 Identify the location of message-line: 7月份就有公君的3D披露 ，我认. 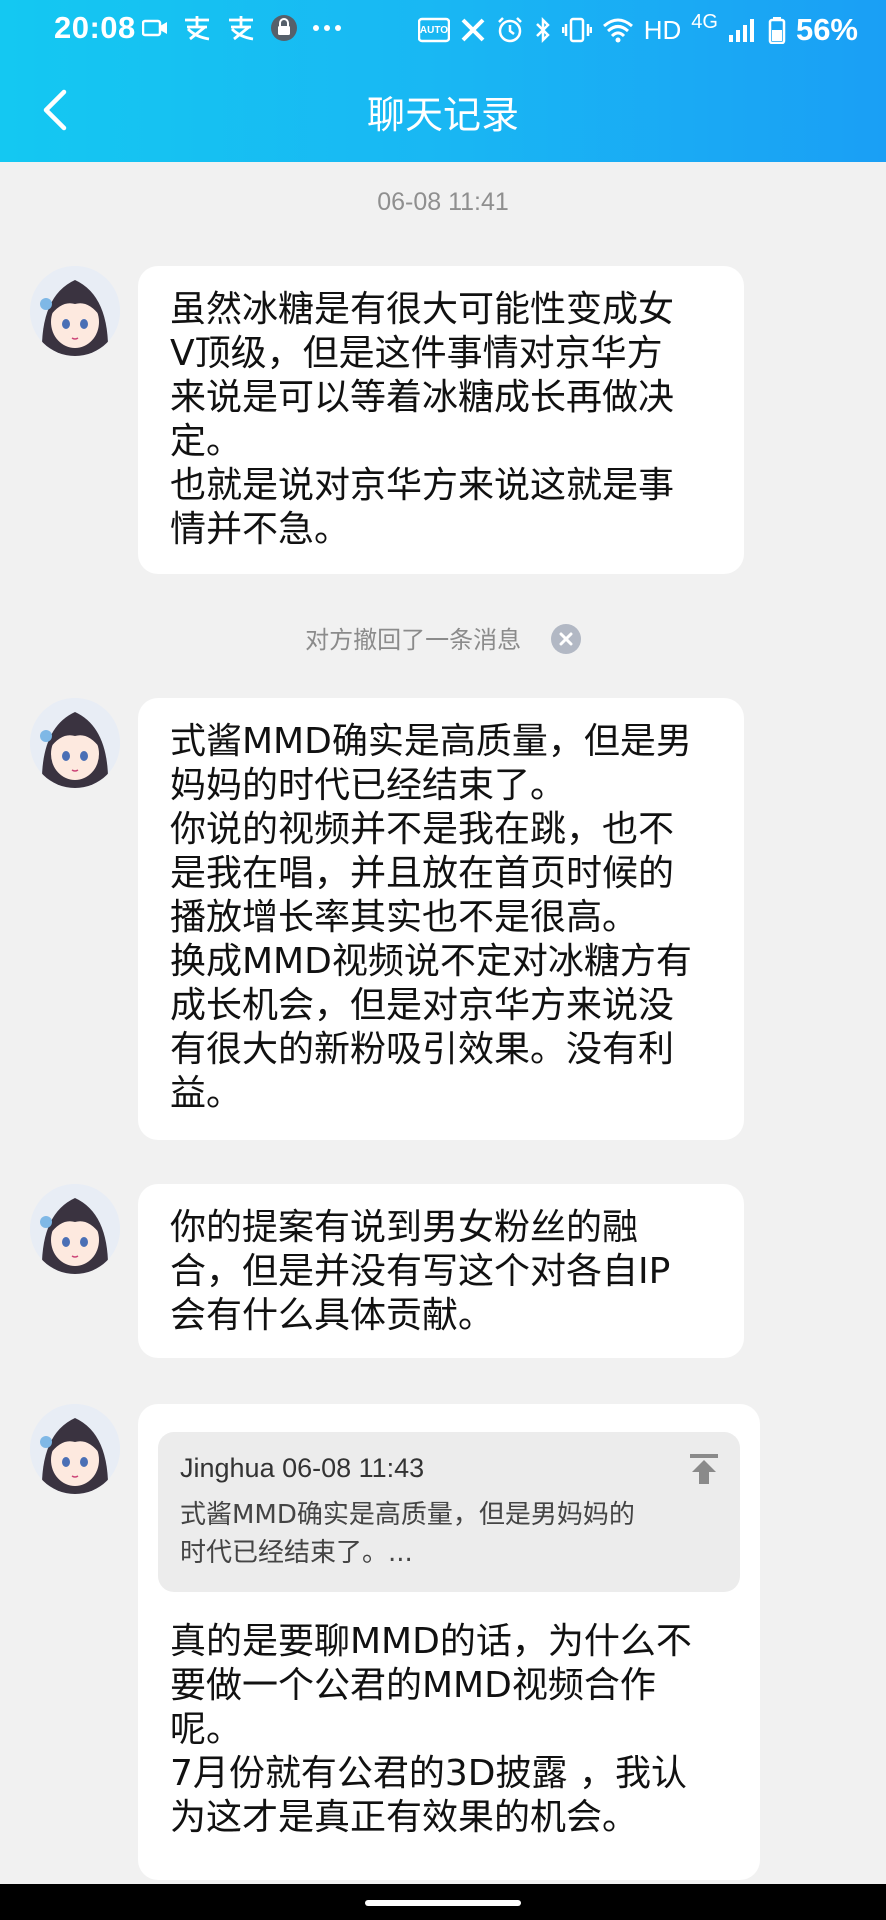
(428, 1773).